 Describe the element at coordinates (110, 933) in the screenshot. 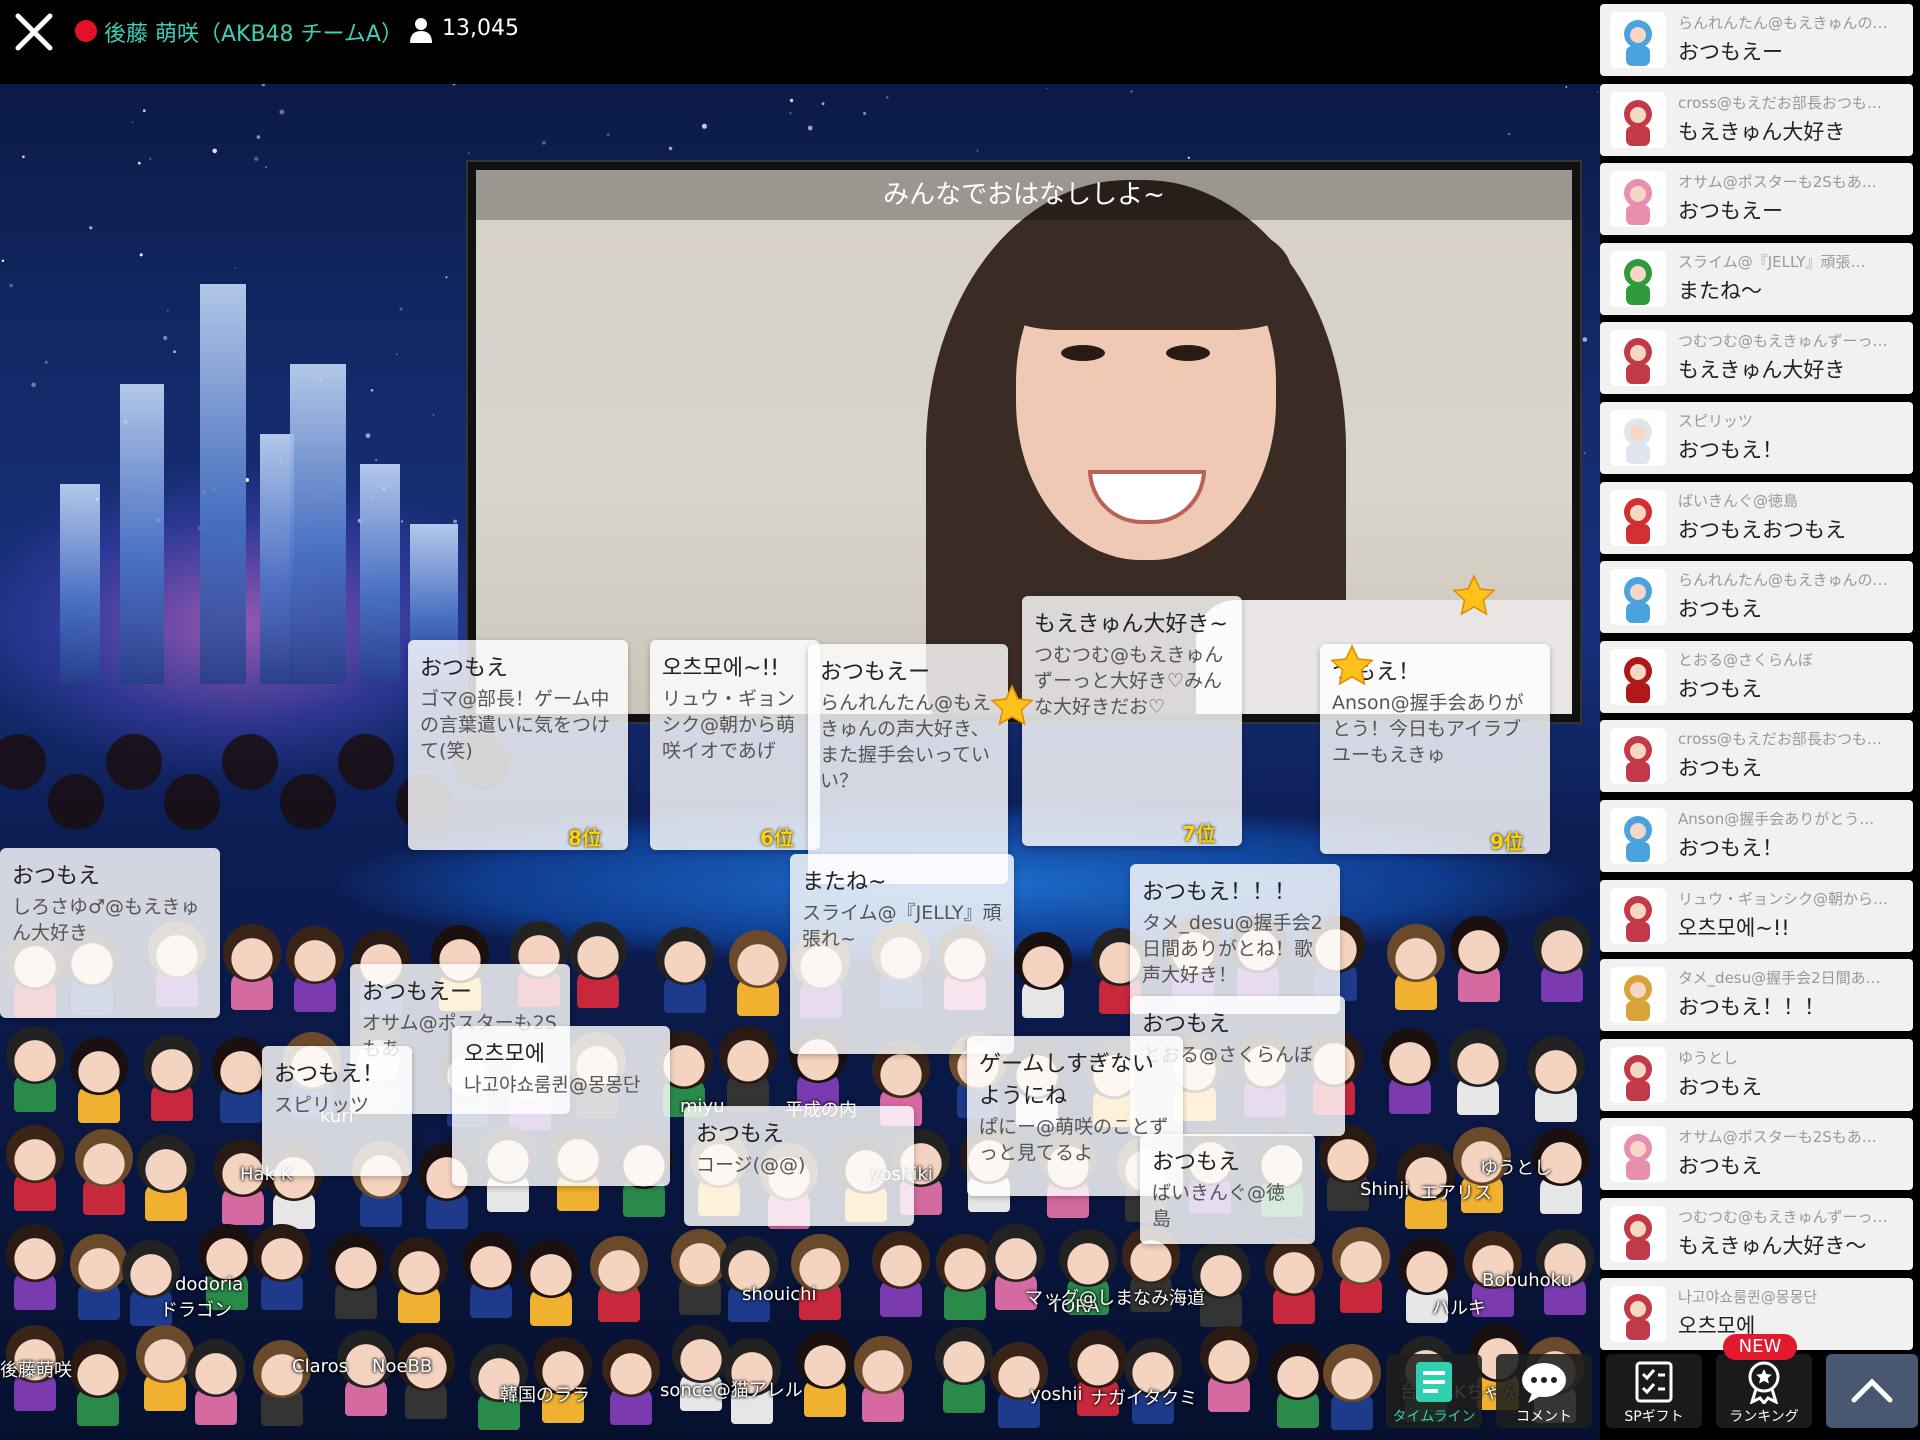

I see `stage-comment-card: おつもえ しろさゆ♂@もえきゅん大好き` at that location.